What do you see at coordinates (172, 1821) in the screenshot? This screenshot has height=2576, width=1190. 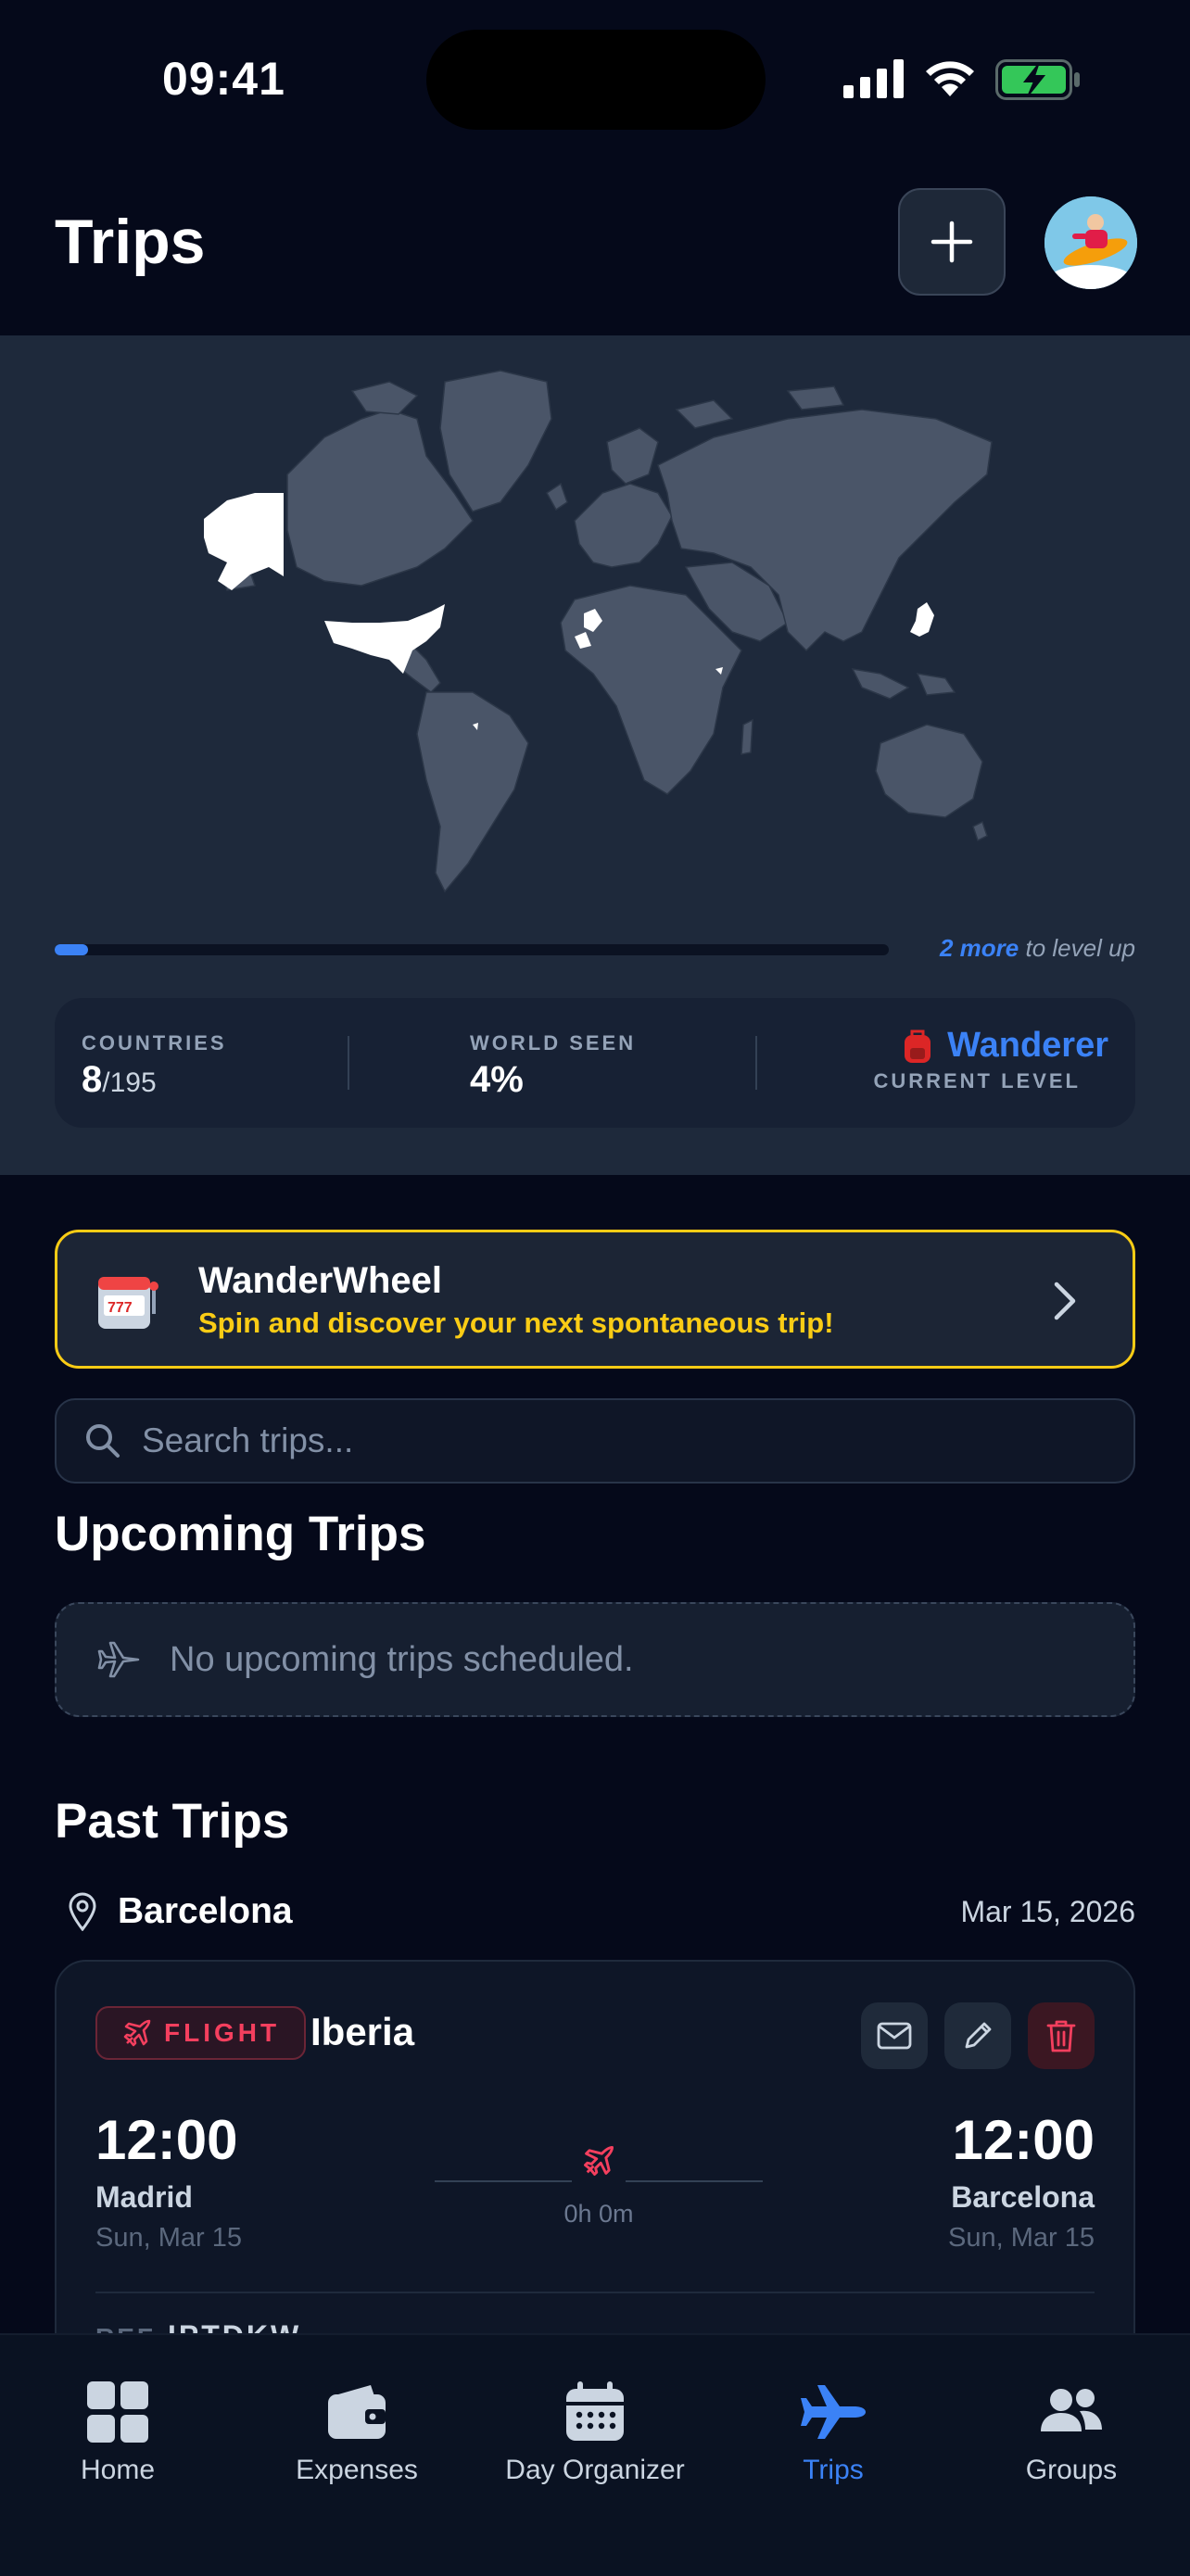 I see `past-trips-heading: Past Trips` at bounding box center [172, 1821].